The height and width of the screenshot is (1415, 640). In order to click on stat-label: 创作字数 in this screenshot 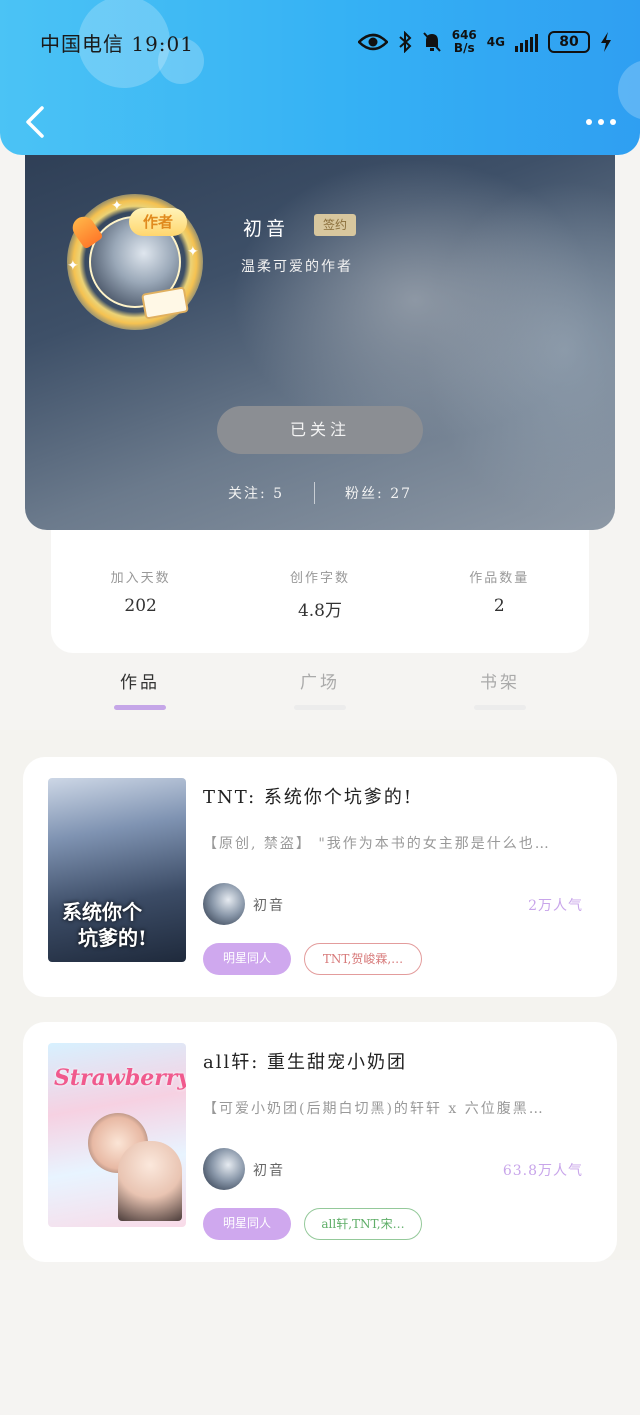, I will do `click(319, 578)`.